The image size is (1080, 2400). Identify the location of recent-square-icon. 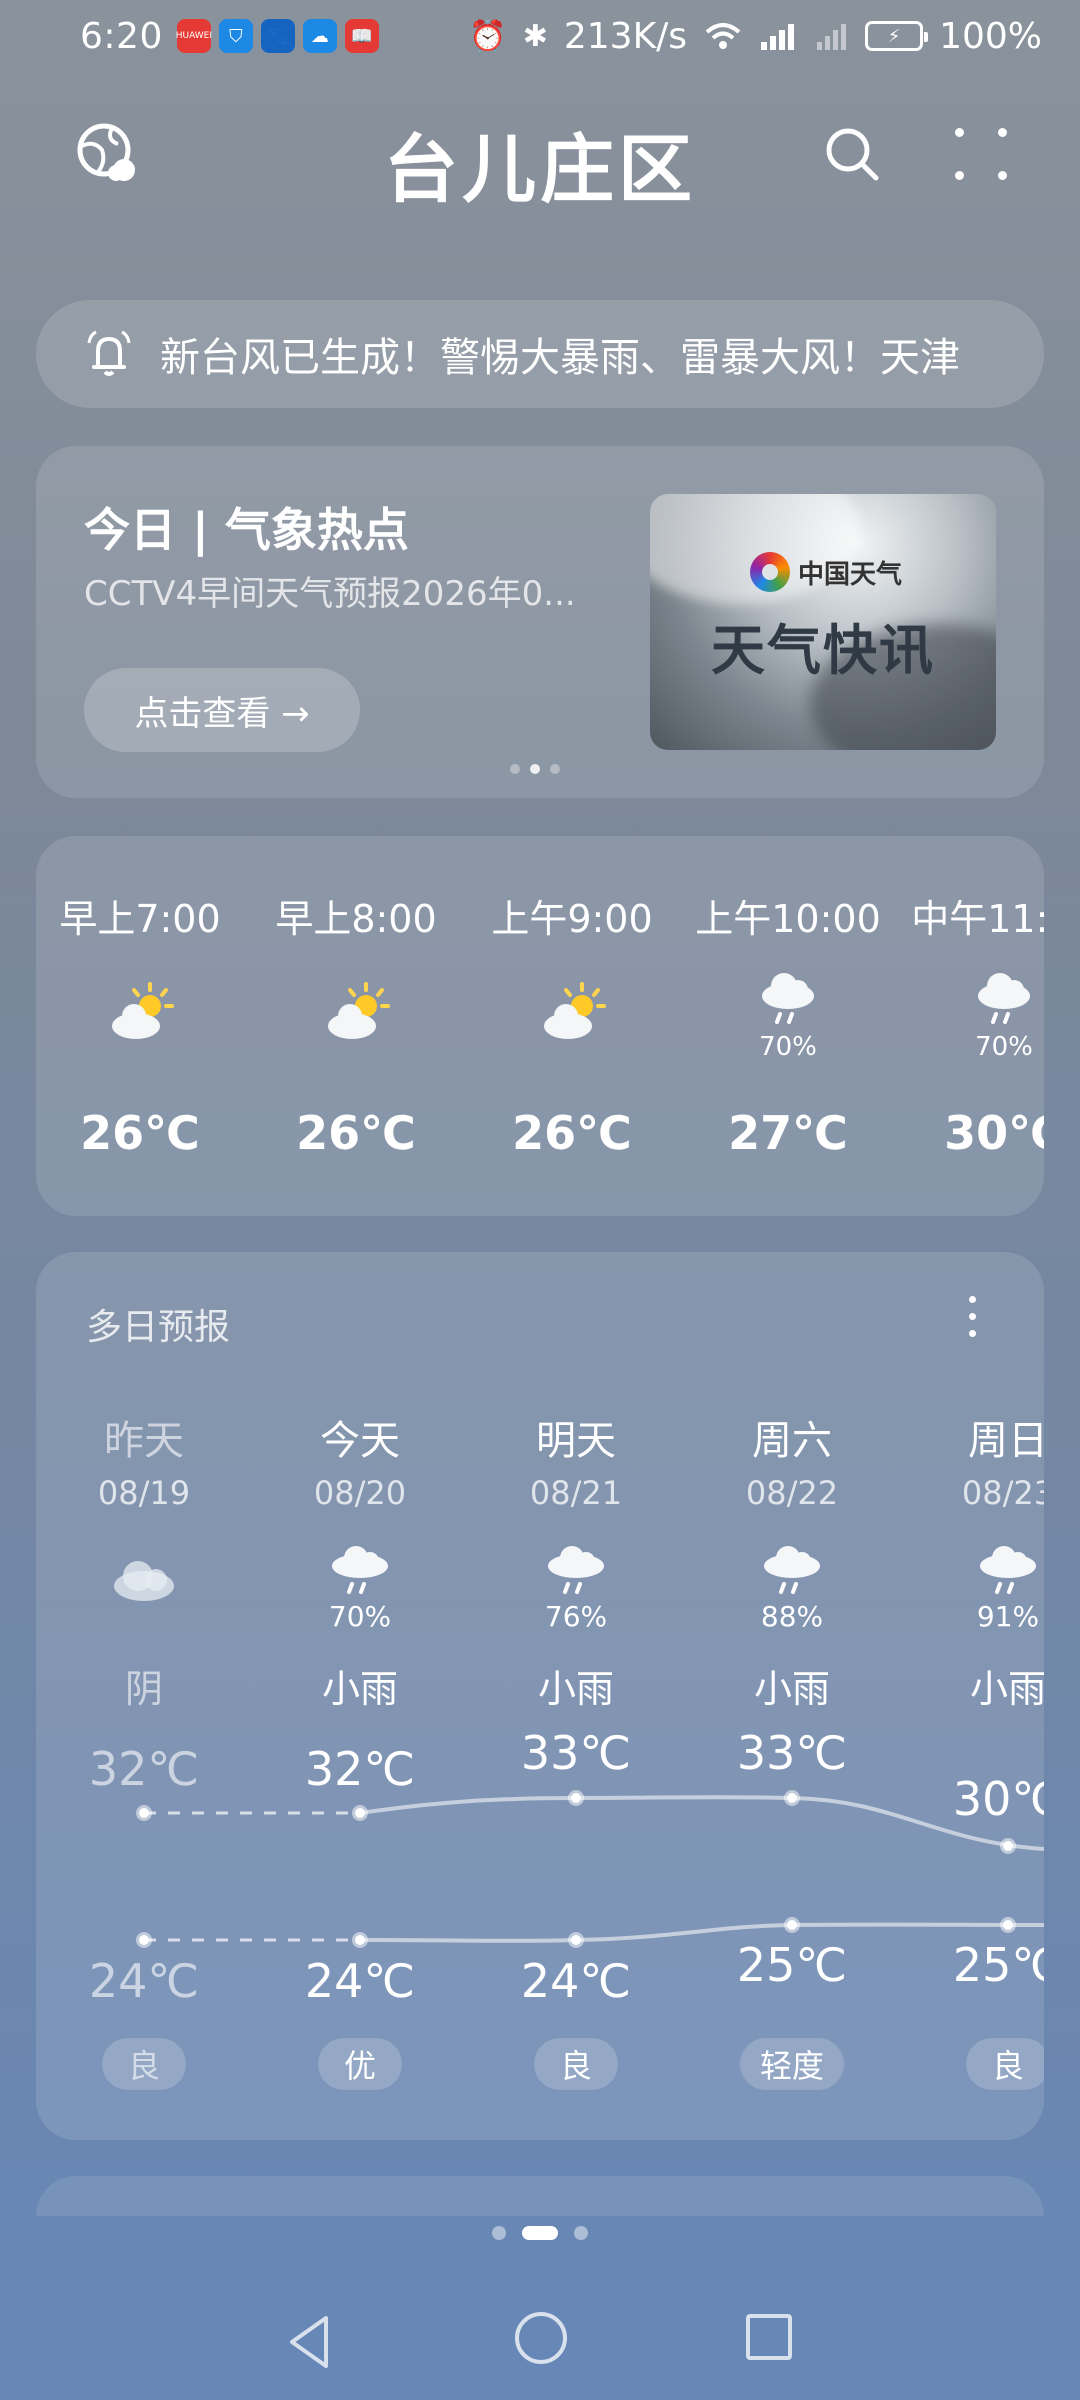
(769, 2337).